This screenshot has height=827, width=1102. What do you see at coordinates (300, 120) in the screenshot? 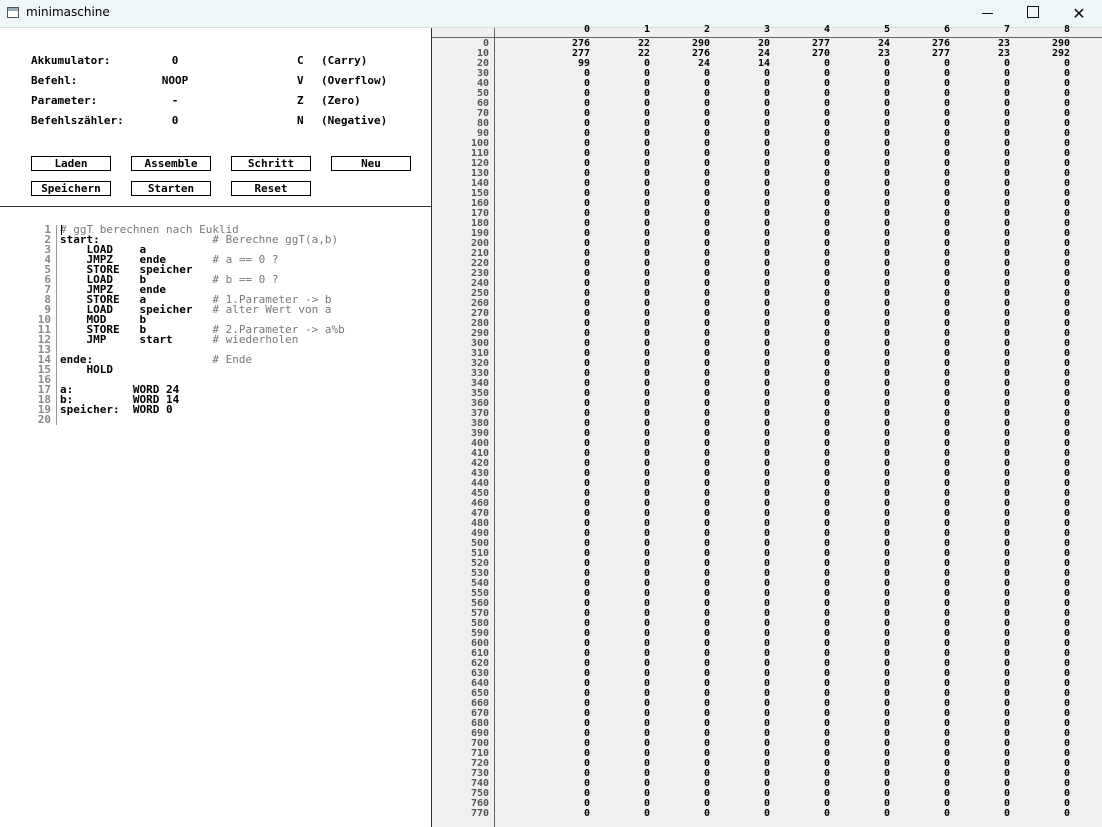
I see `flag-letter-negative: N` at bounding box center [300, 120].